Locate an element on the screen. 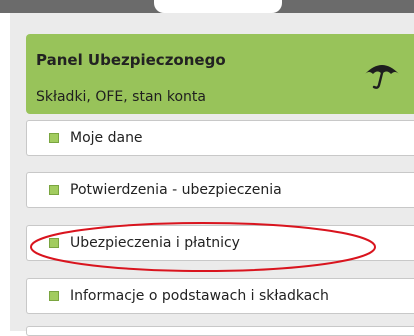  umbrella-icon is located at coordinates (382, 77).